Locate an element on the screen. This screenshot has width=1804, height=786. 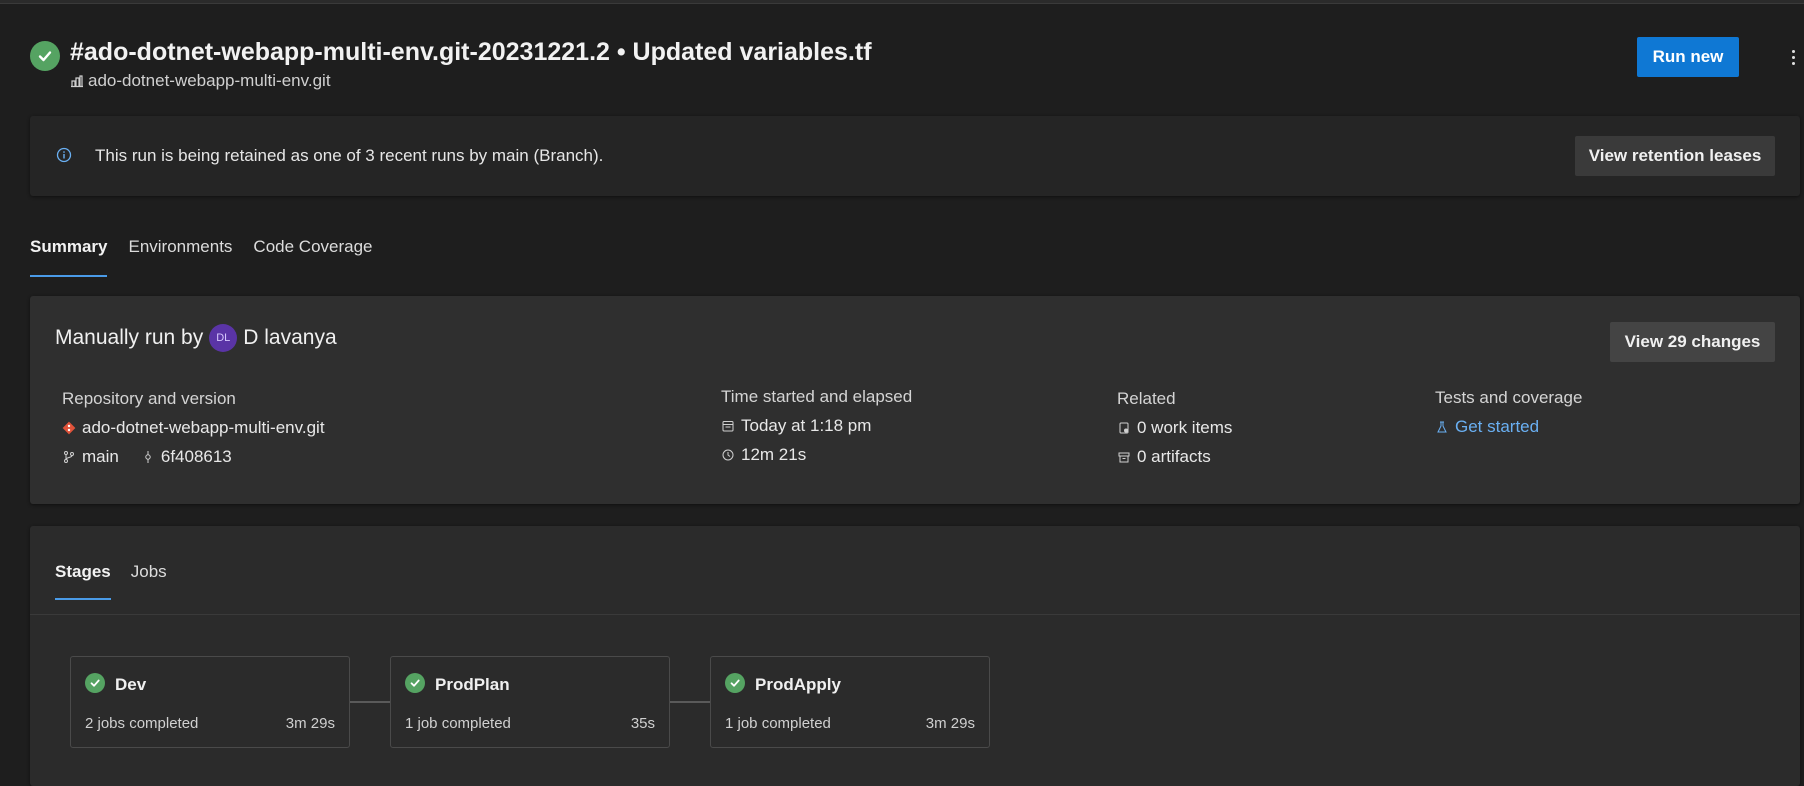
version-row: main 6f408613 is located at coordinates (193, 457).